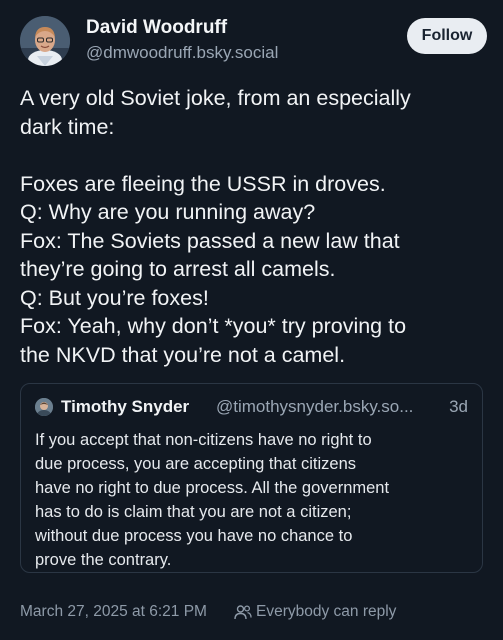 The image size is (503, 640). I want to click on post-text-line: the NKVD that you’re not a camel., so click(183, 354).